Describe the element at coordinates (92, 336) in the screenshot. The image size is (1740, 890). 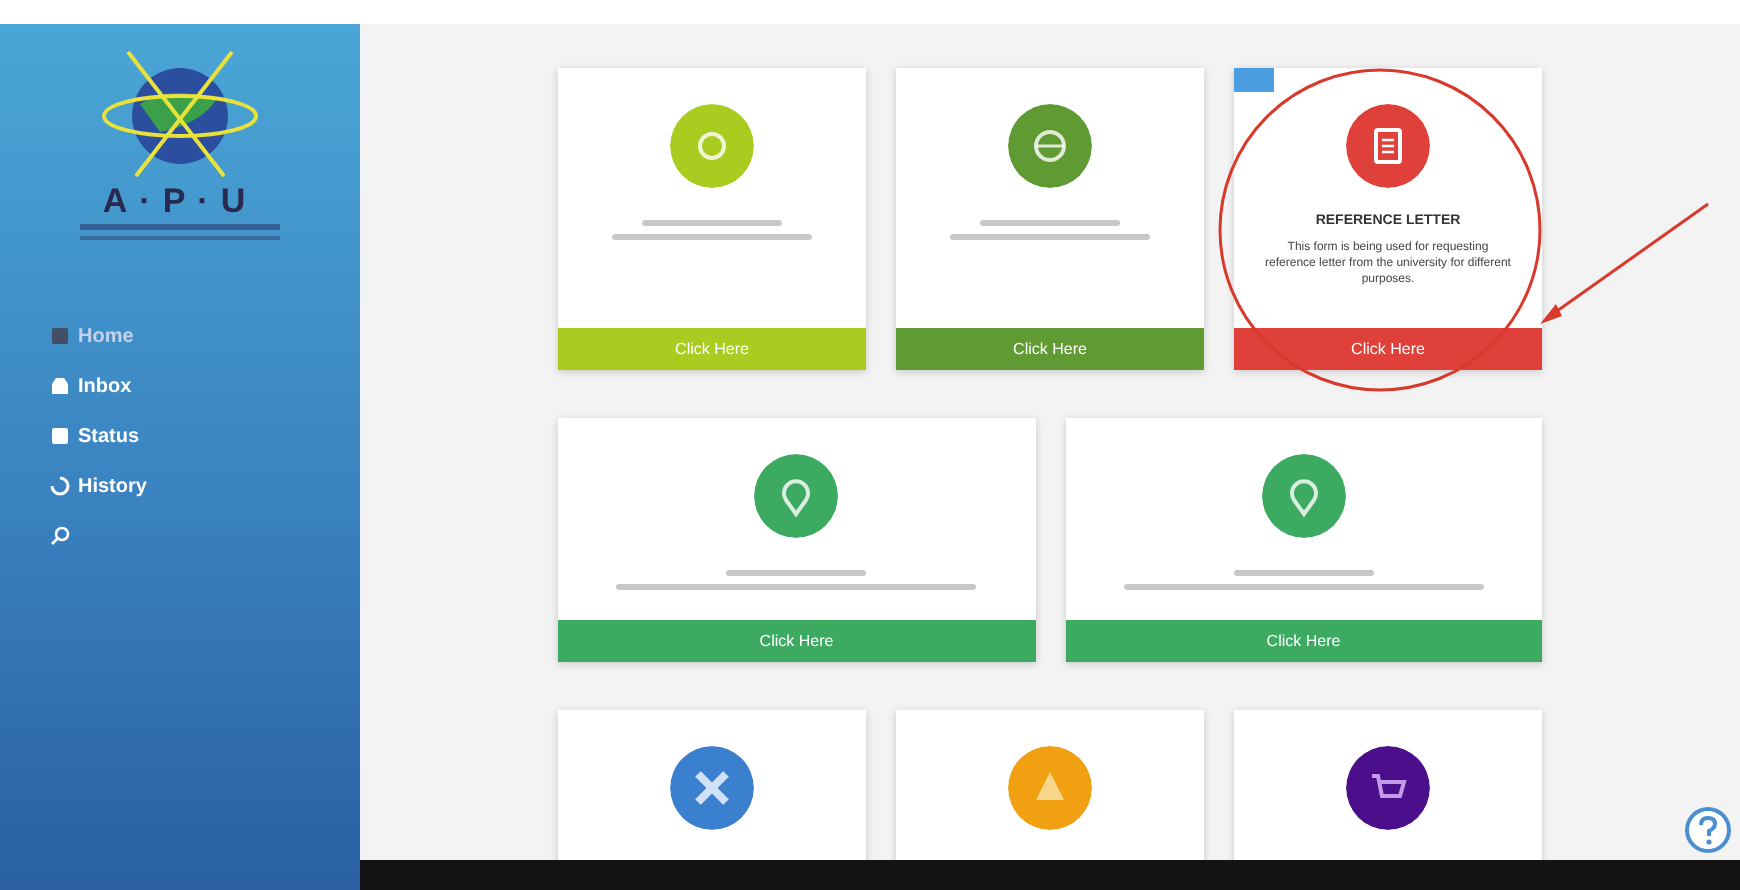
I see `sidebar-item: Home` at that location.